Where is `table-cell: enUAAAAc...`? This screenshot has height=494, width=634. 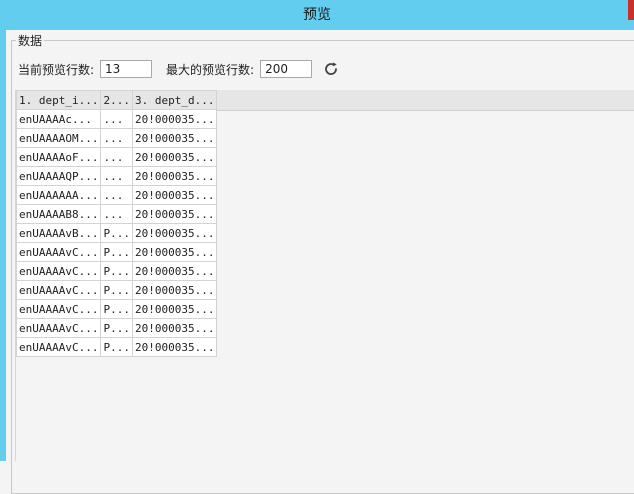 table-cell: enUAAAAc... is located at coordinates (58, 119).